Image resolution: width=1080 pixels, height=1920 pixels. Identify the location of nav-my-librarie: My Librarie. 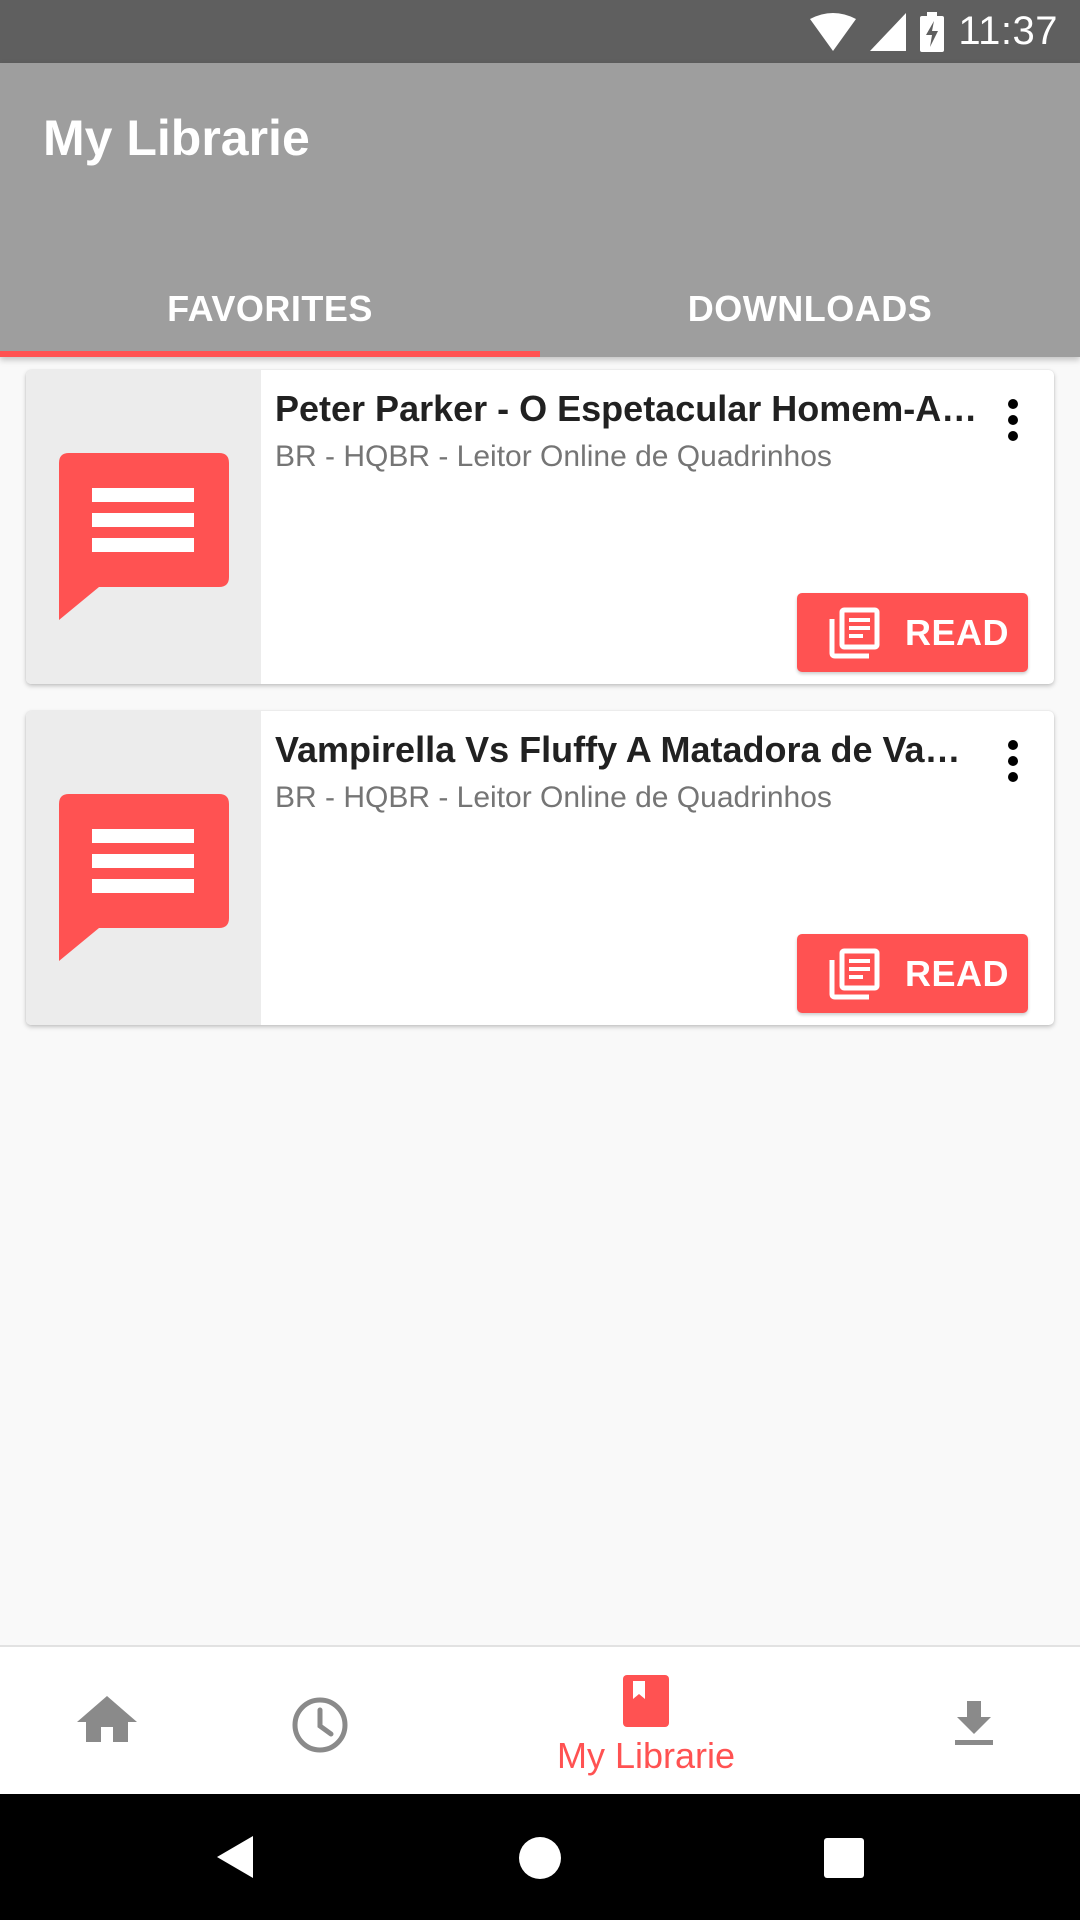
(646, 1721).